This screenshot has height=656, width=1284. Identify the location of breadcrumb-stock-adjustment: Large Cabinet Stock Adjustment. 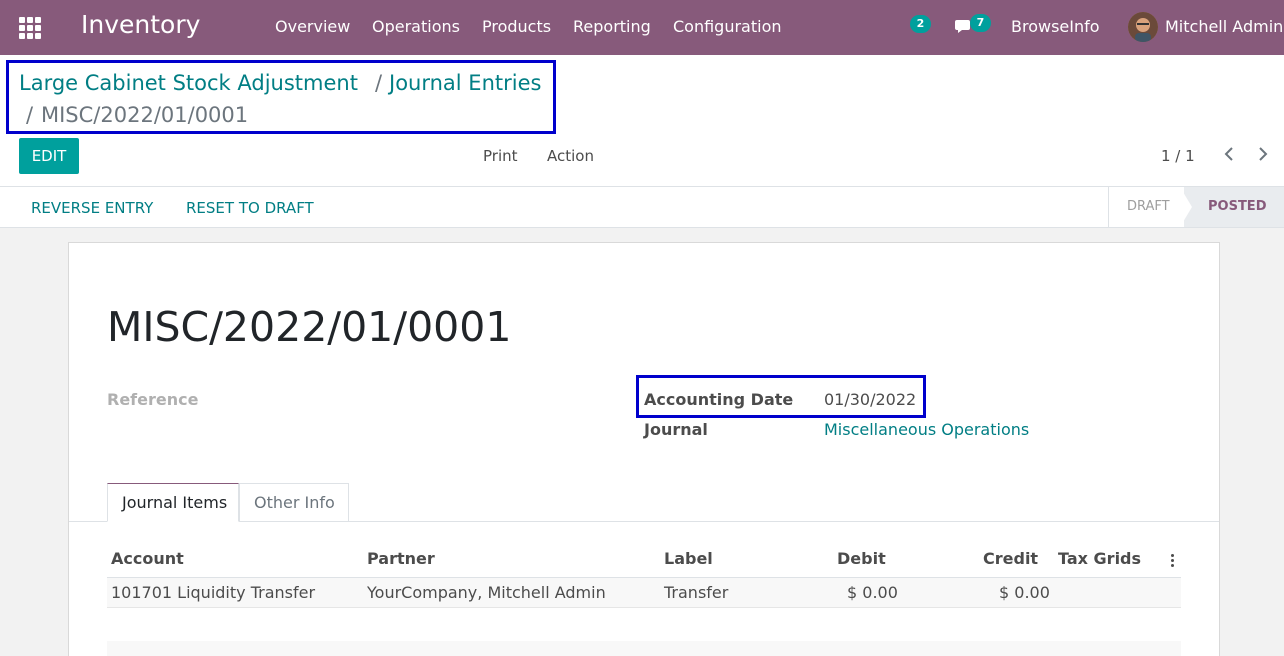
(188, 83).